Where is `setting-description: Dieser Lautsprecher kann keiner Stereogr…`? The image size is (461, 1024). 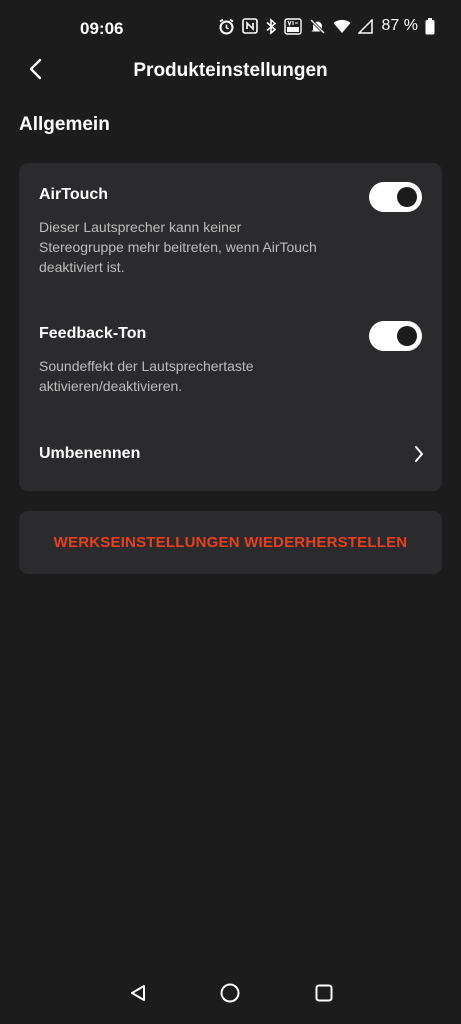 setting-description: Dieser Lautsprecher kann keiner Stereogr… is located at coordinates (178, 247).